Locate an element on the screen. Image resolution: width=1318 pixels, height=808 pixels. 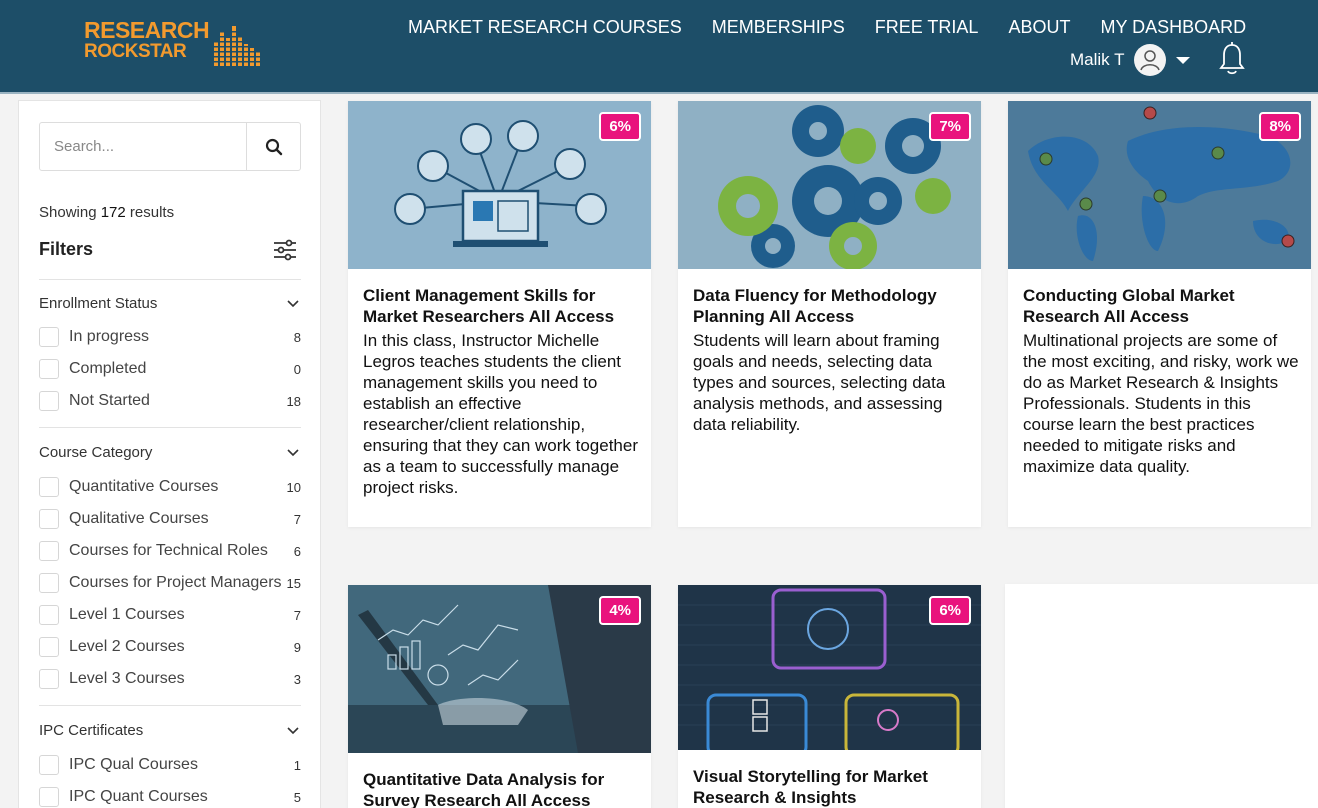
user-menu: Malik T is located at coordinates (1130, 60).